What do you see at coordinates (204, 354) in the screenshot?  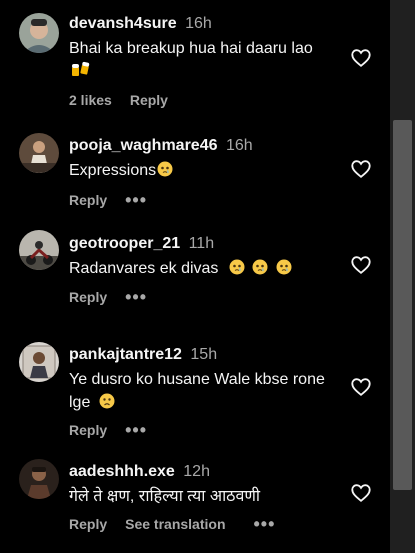 I see `comment-time: 15h` at bounding box center [204, 354].